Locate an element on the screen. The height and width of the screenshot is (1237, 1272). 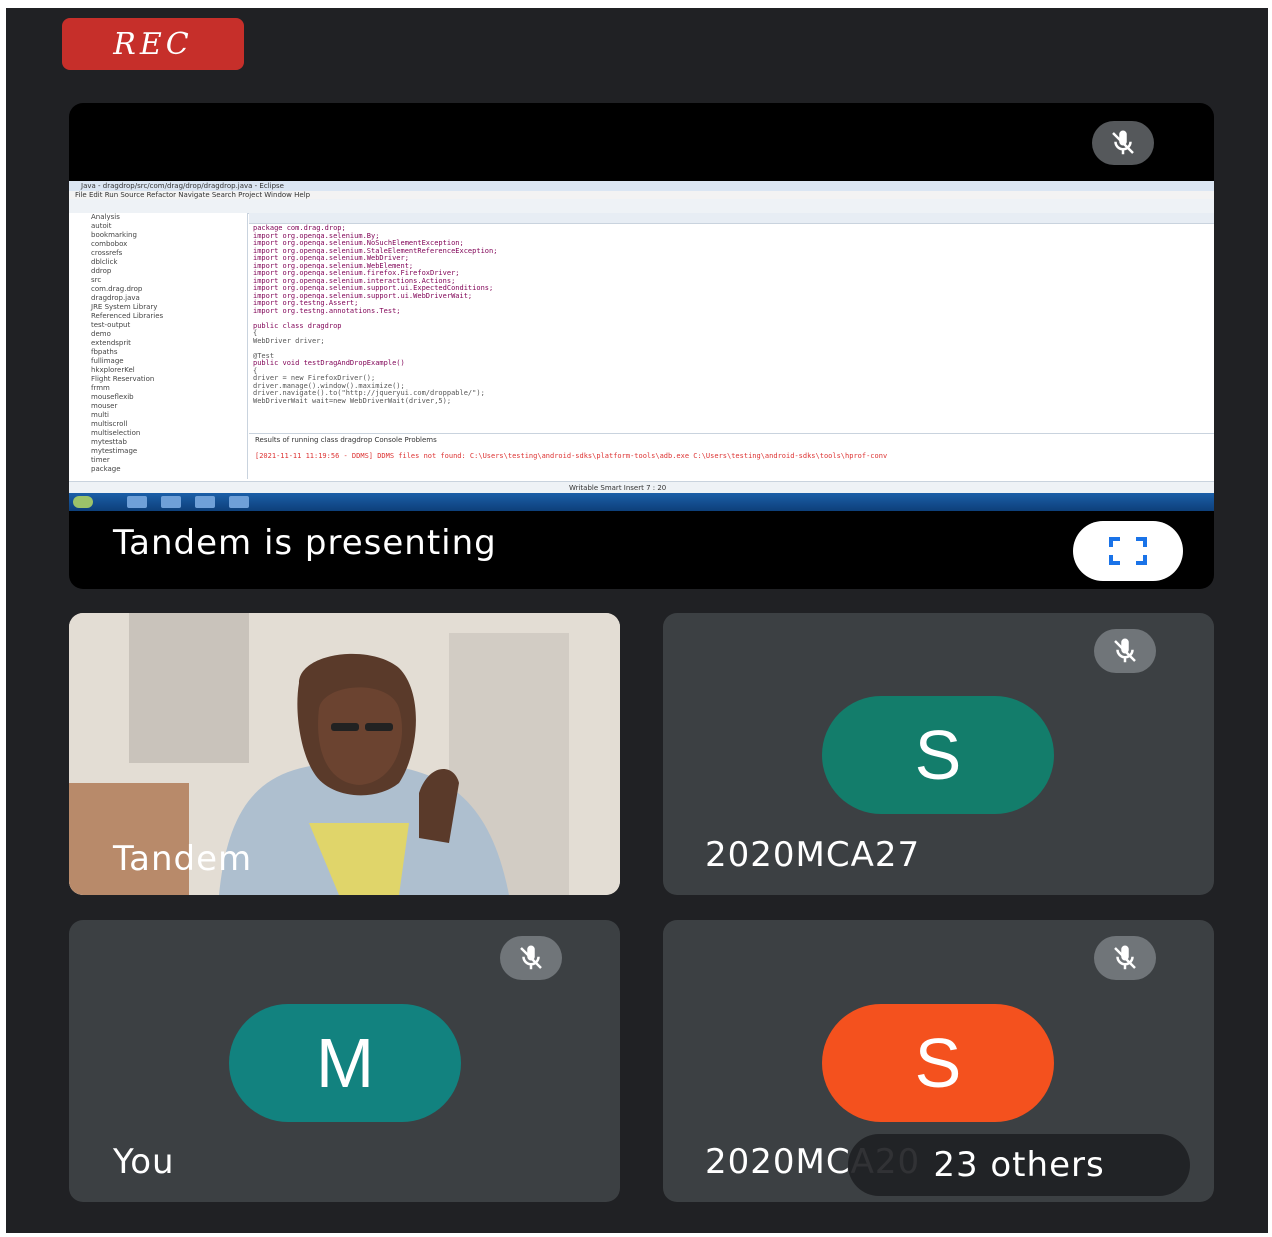
explorer-item: mouser is located at coordinates (104, 406).